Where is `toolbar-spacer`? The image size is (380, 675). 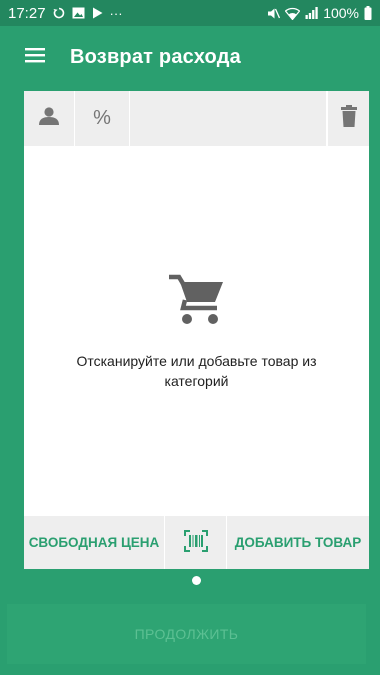 toolbar-spacer is located at coordinates (228, 118).